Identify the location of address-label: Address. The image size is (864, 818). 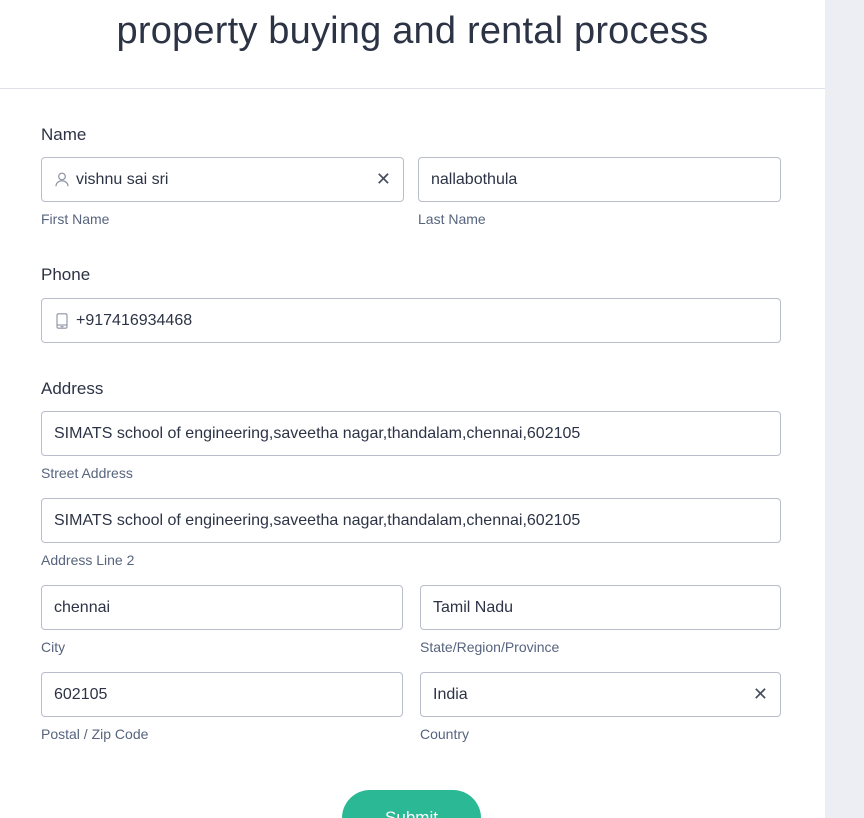
(72, 388).